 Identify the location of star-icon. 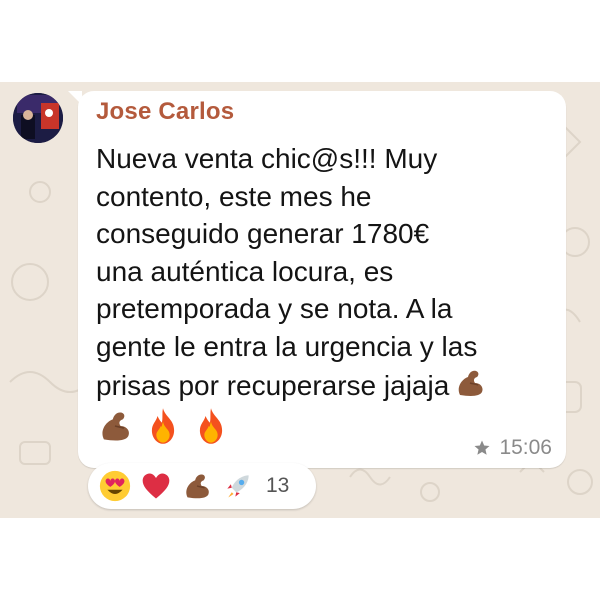
(482, 448).